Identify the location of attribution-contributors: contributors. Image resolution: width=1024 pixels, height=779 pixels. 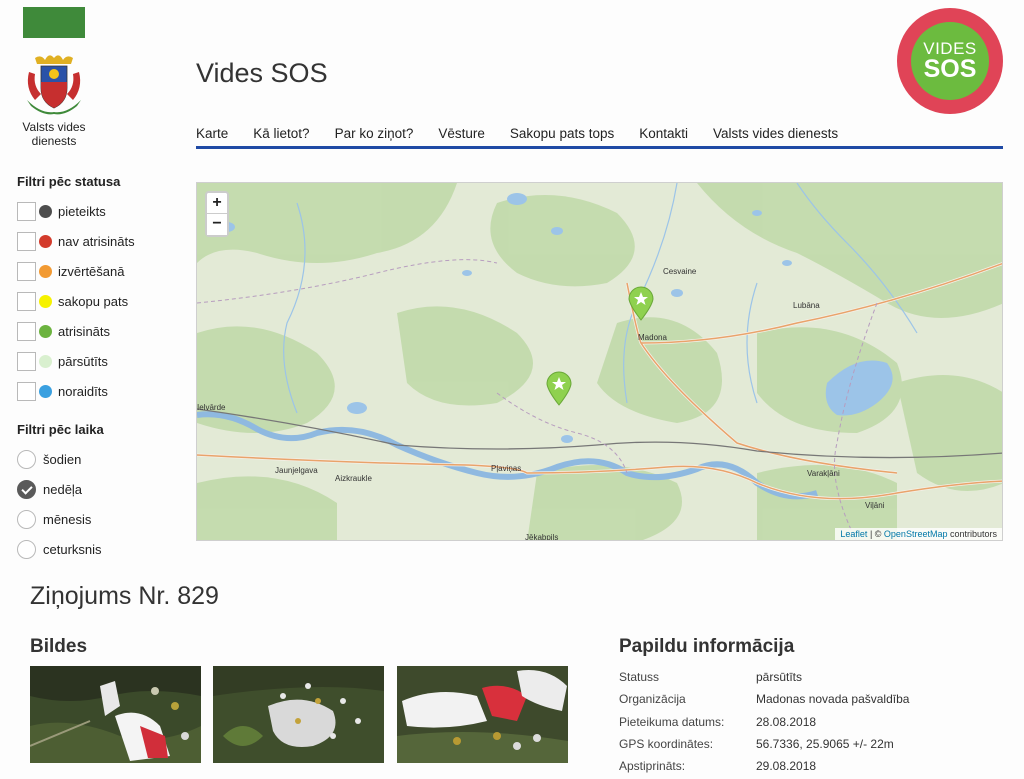
(972, 534).